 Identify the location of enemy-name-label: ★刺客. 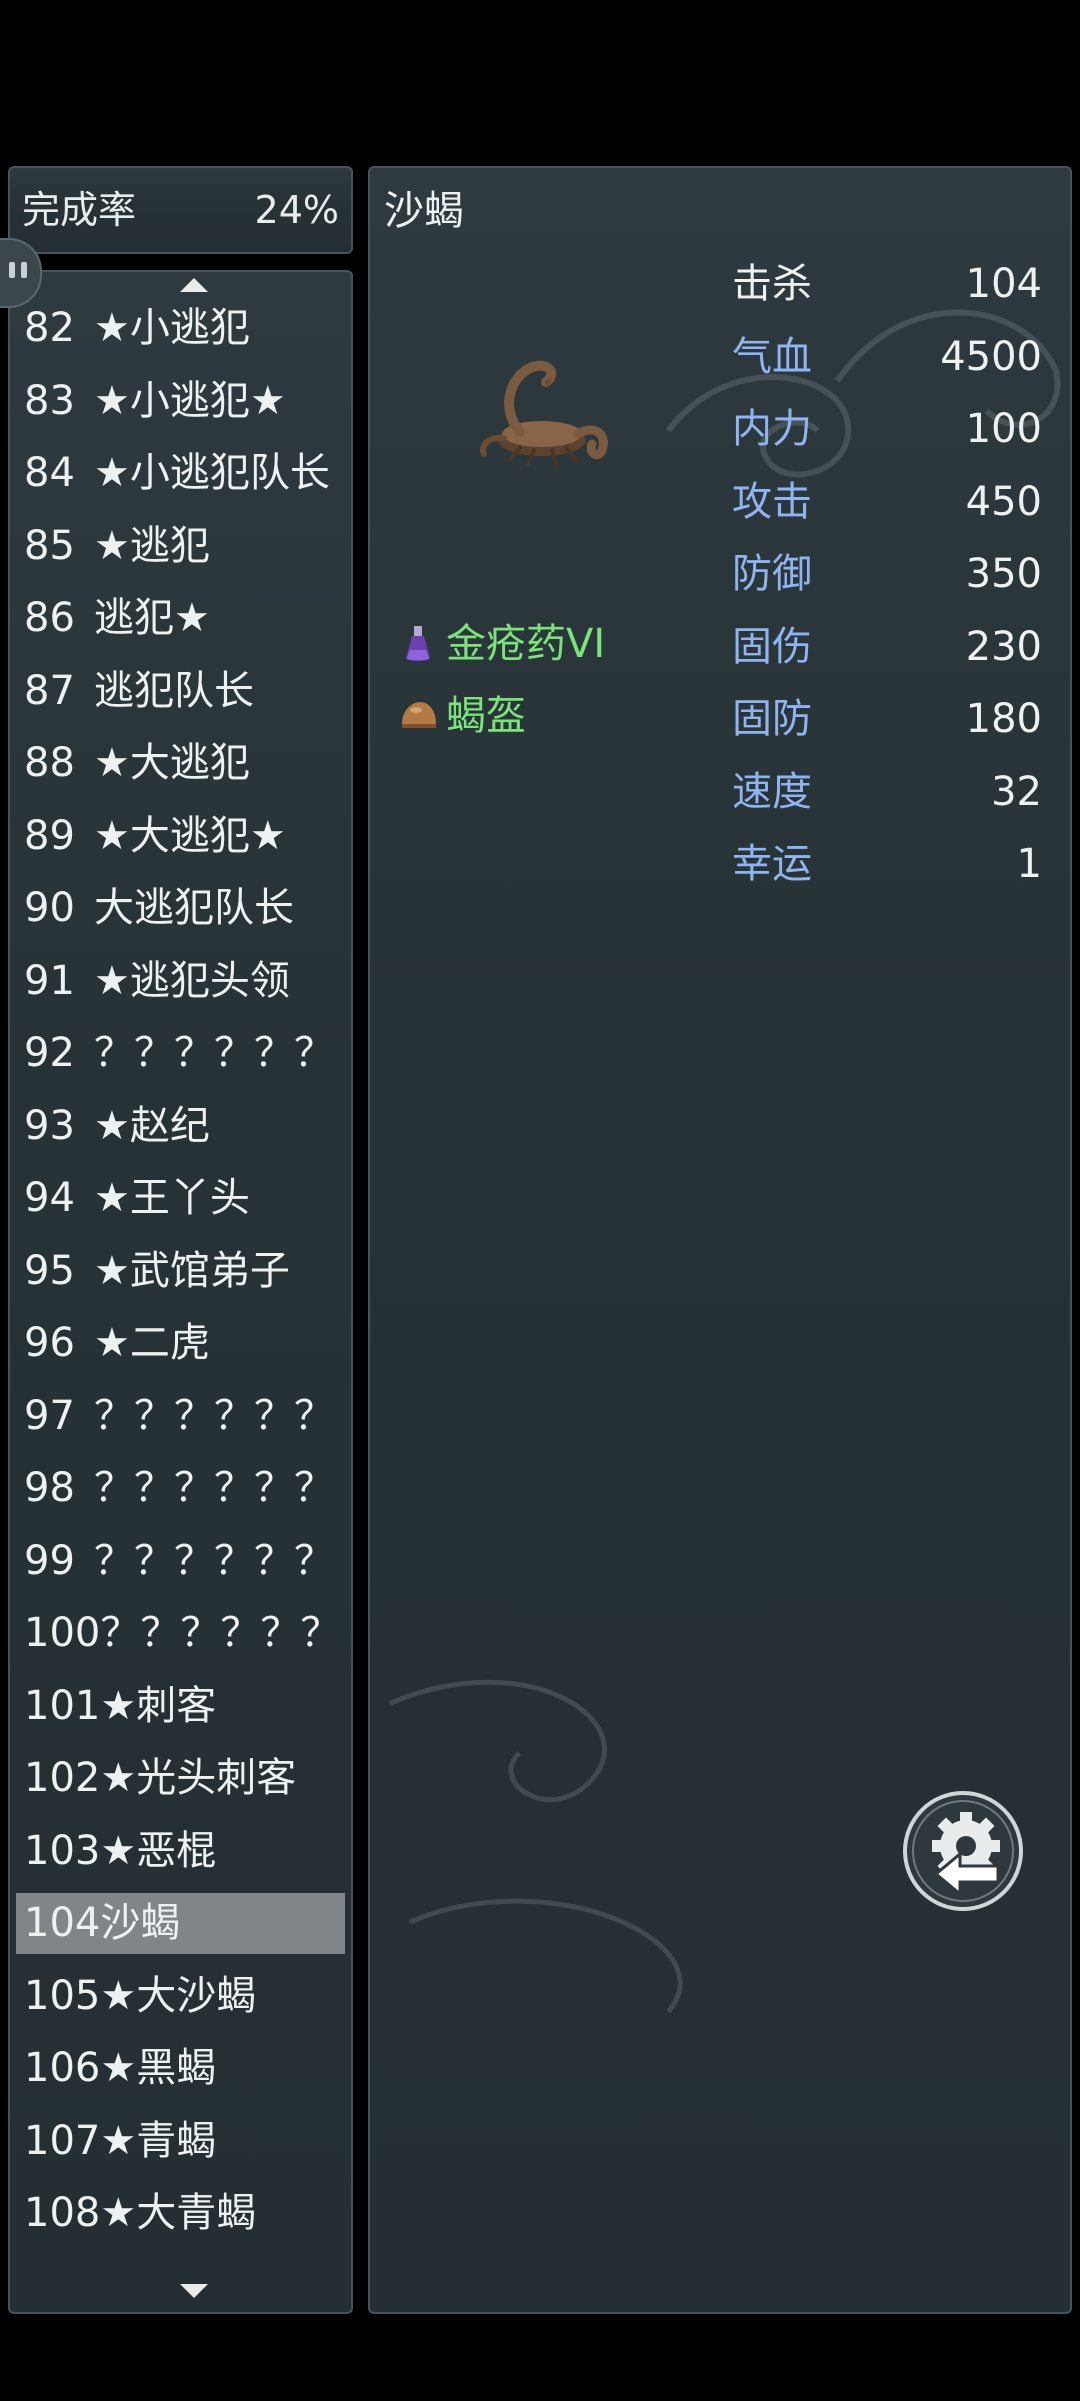
(158, 1705).